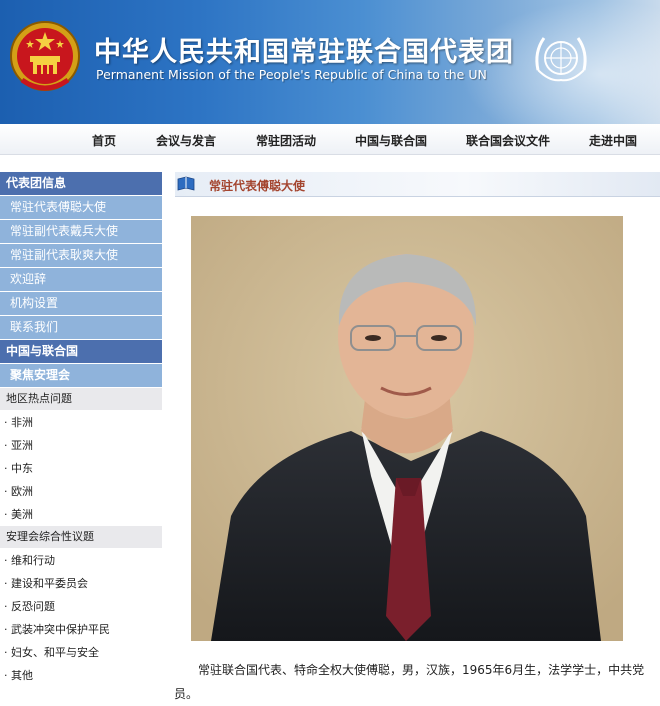  What do you see at coordinates (81, 537) in the screenshot?
I see `sidebar-subheader-thematic: 安理会综合性议题` at bounding box center [81, 537].